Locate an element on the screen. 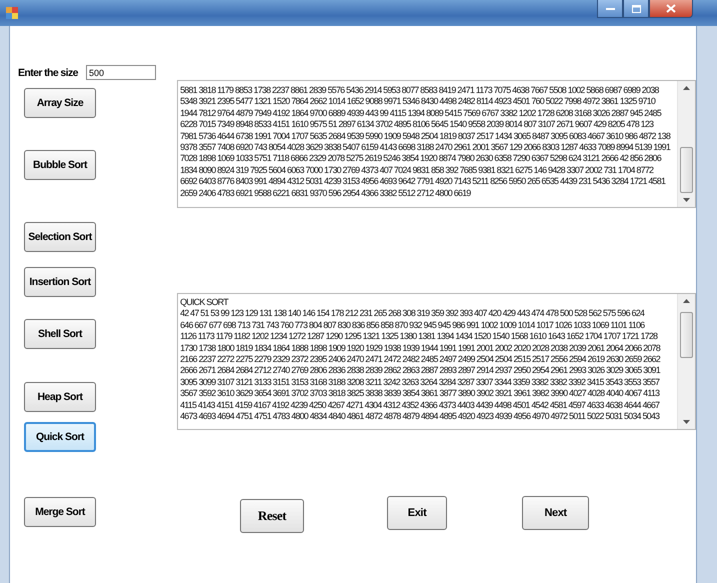  number-line: 4115 4143 4151 4159 4167 4192 4239 4250 4267 4271 4304 4312 4352 4366 4373 4403 4439 4498 4501 4542 4581 4597 4633 4638 4644 4667 is located at coordinates (420, 406).